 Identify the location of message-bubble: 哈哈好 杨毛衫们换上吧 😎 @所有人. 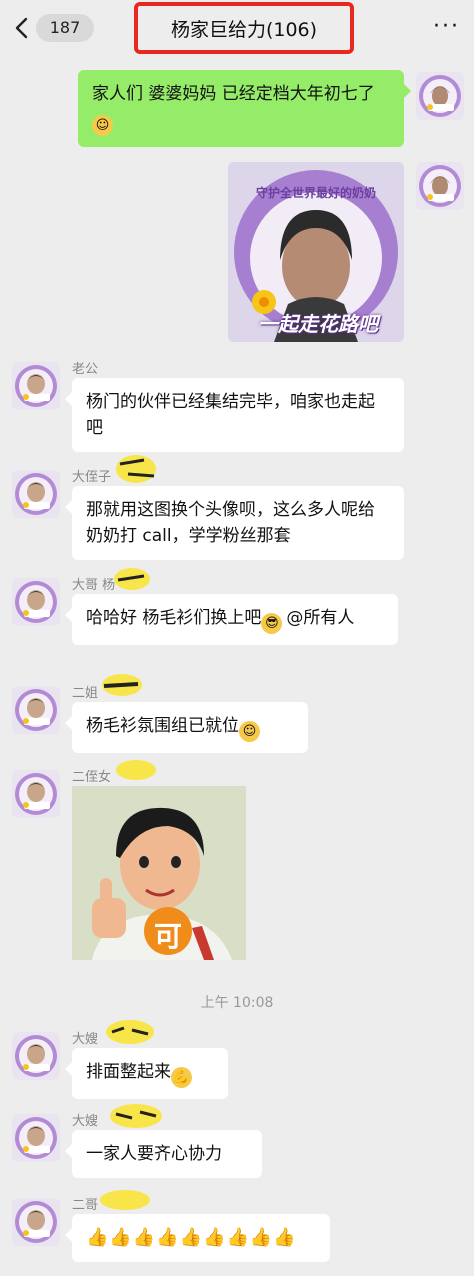
(231, 619).